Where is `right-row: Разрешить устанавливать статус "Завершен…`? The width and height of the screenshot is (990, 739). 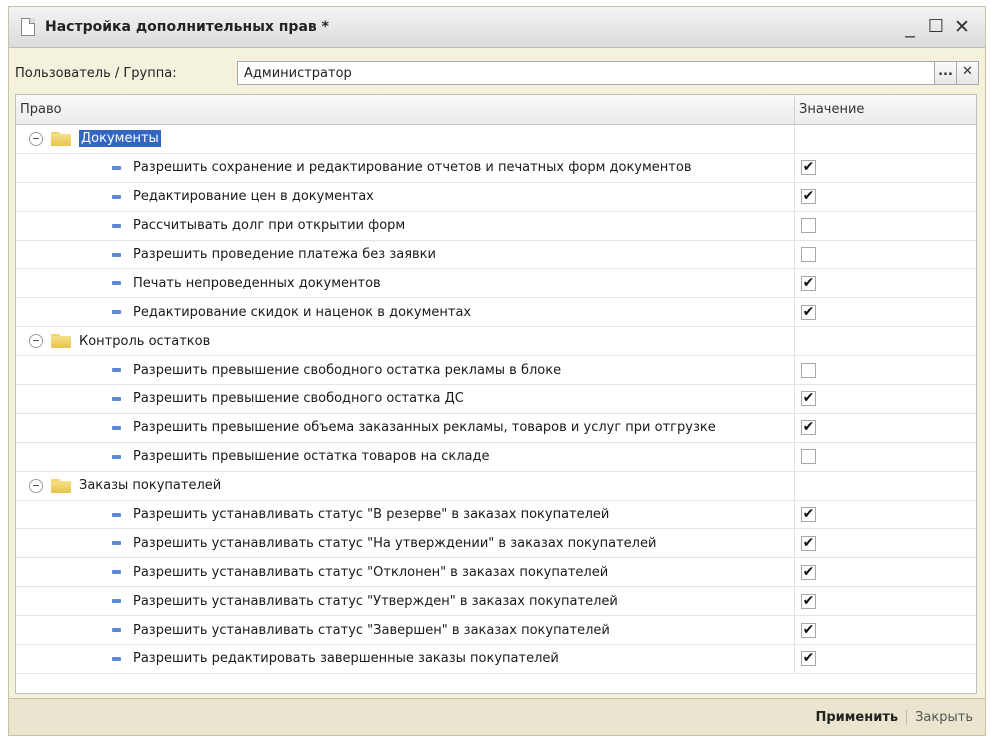 right-row: Разрешить устанавливать статус "Завершен… is located at coordinates (496, 631).